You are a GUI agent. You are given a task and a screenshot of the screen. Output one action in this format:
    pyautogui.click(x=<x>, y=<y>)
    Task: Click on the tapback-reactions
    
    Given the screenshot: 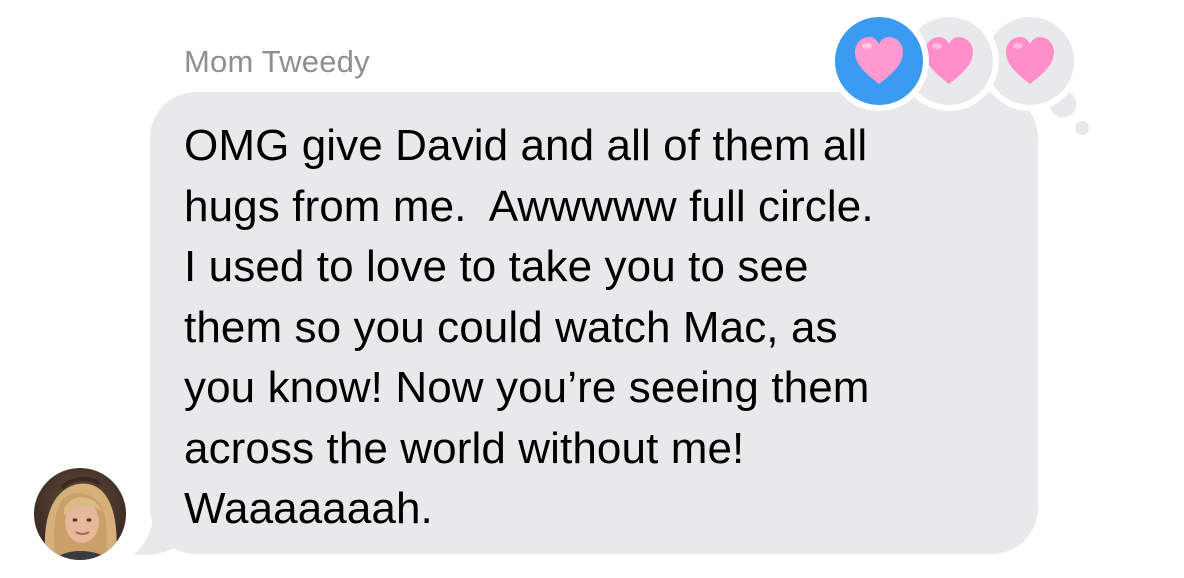 What is the action you would take?
    pyautogui.click(x=959, y=73)
    